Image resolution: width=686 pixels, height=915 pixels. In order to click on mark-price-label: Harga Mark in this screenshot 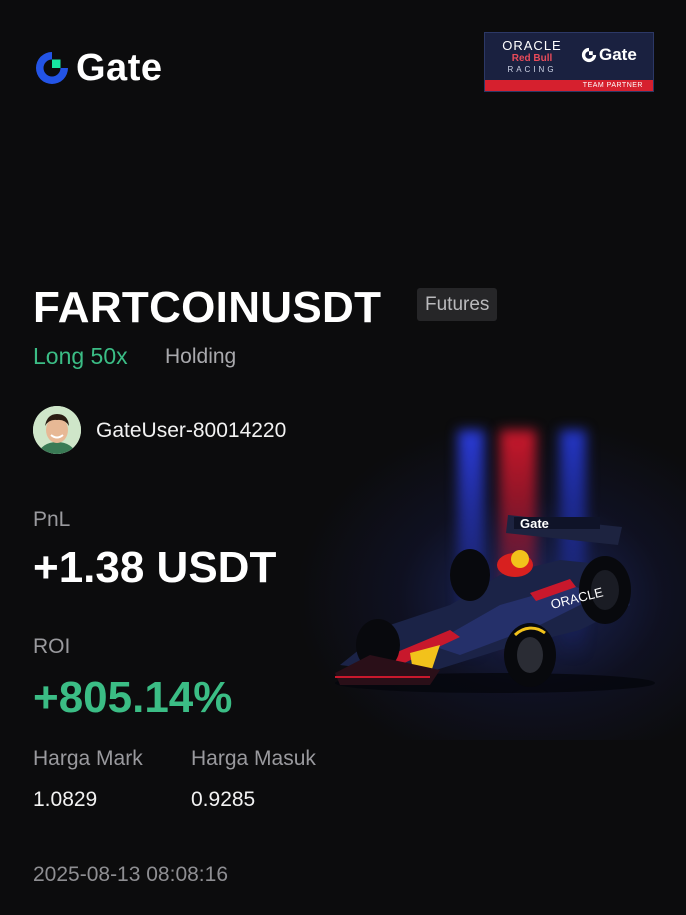, I will do `click(88, 758)`.